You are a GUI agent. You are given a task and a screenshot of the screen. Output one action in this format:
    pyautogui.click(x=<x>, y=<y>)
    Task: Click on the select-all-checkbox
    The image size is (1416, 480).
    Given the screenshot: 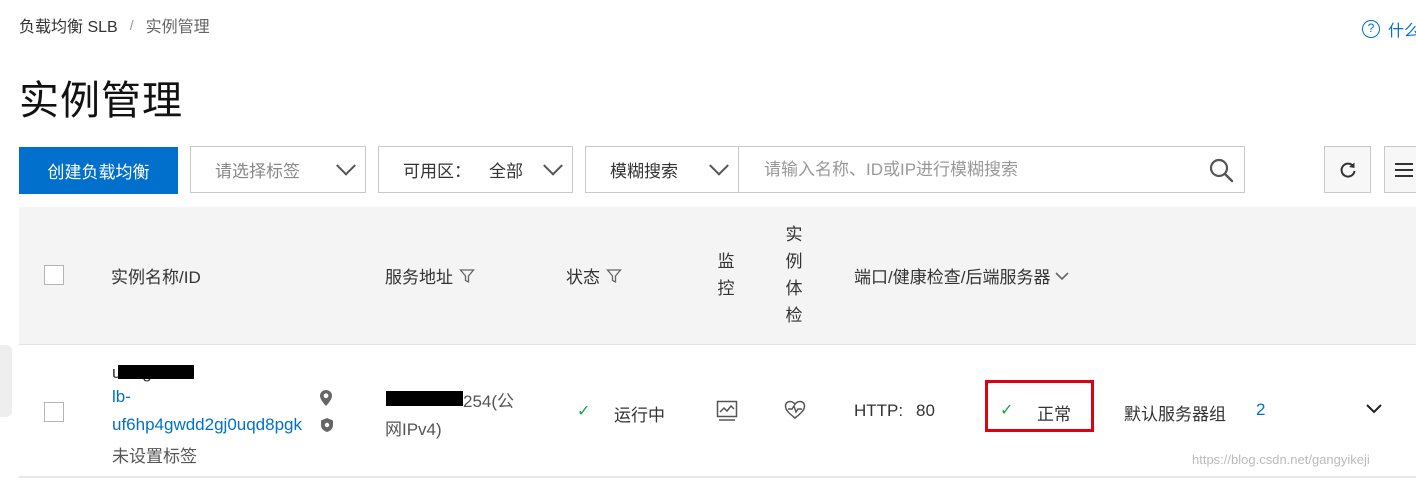 What is the action you would take?
    pyautogui.click(x=54, y=275)
    